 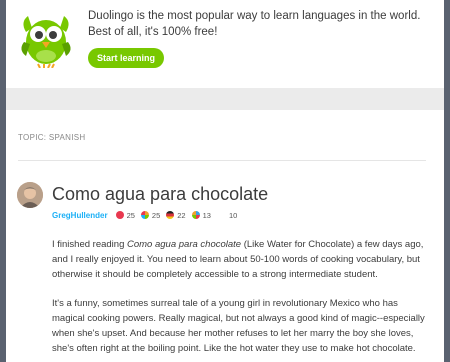 What do you see at coordinates (46, 42) in the screenshot?
I see `duolingo-owl-icon` at bounding box center [46, 42].